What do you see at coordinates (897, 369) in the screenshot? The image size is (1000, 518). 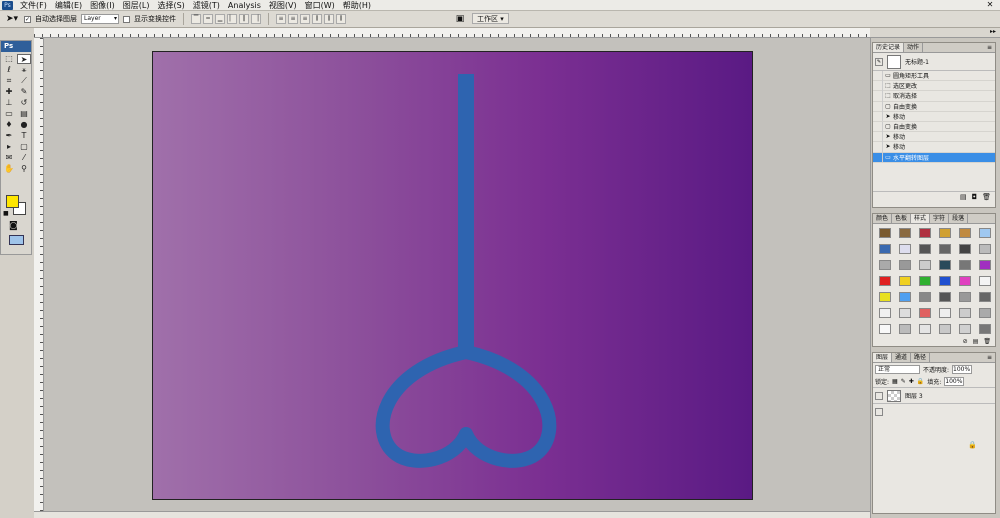 I see `blend-mode-select: 正常` at bounding box center [897, 369].